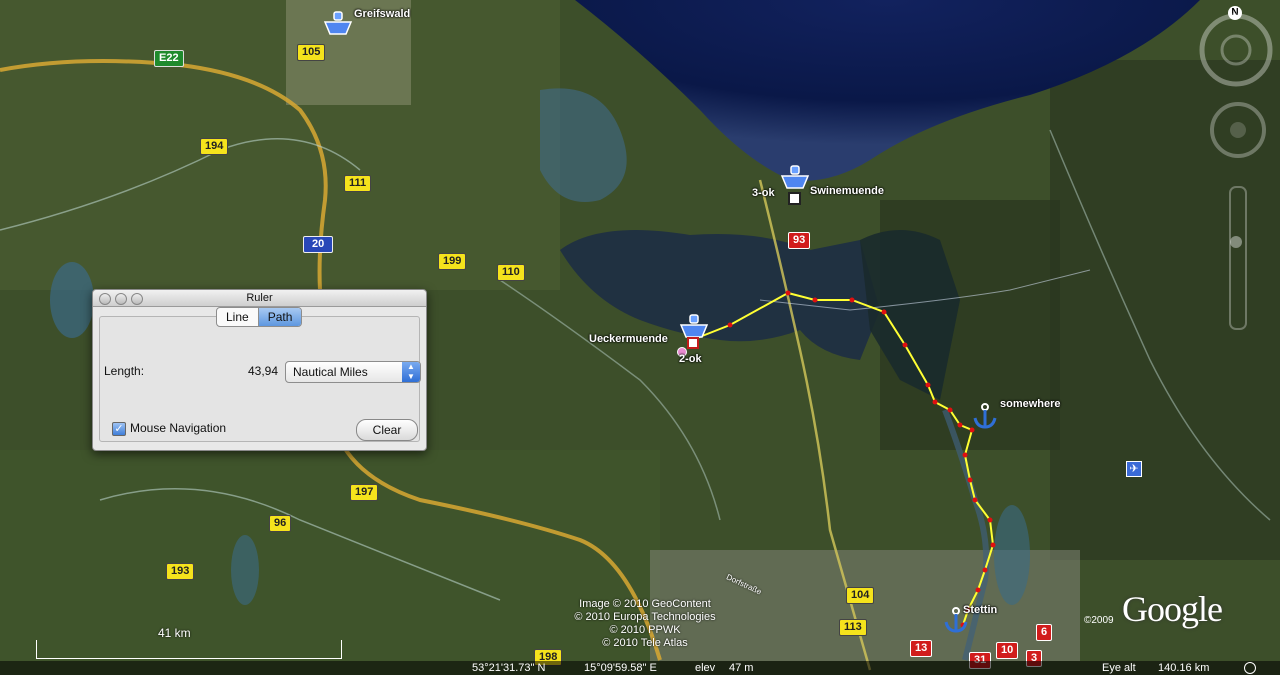 The image size is (1280, 675). What do you see at coordinates (860, 595) in the screenshot?
I see `road-badge-104: 104` at bounding box center [860, 595].